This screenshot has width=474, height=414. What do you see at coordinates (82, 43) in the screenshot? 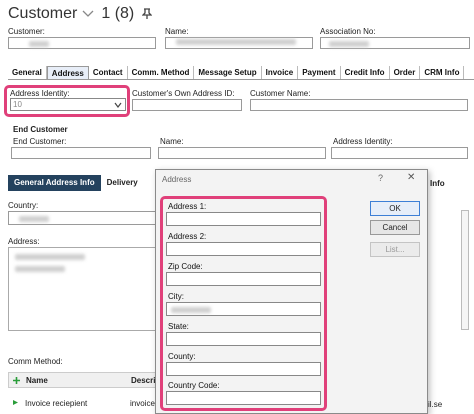
I see `customer-field` at bounding box center [82, 43].